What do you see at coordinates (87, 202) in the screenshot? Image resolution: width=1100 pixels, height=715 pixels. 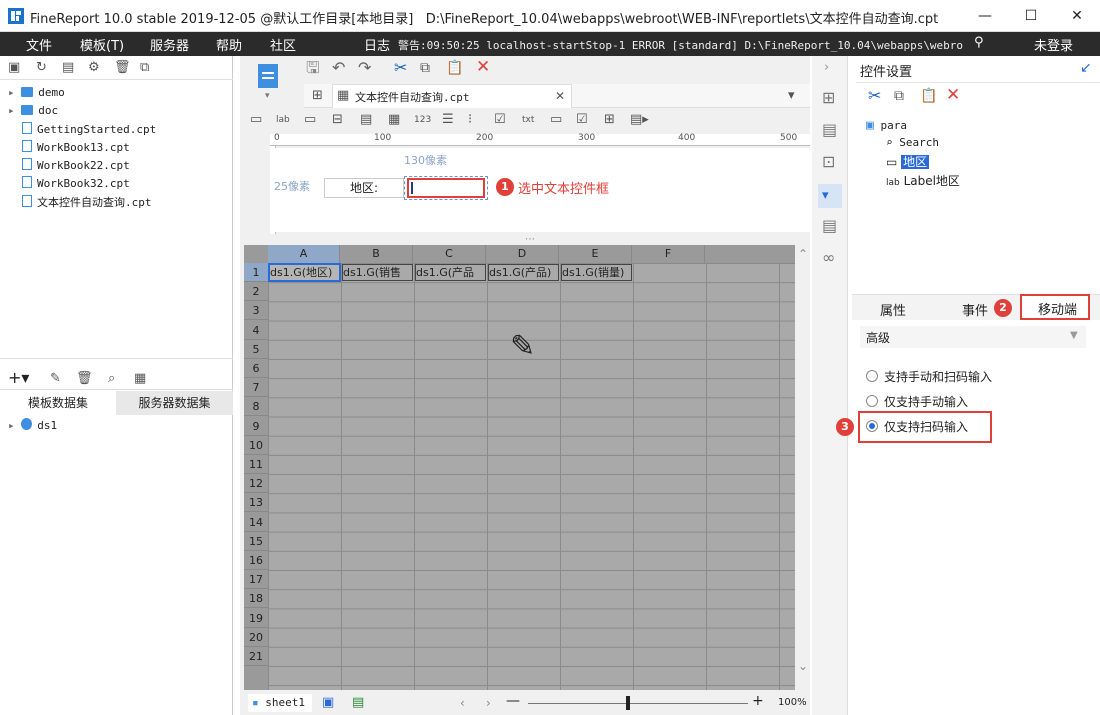 I see `tree-item-file: 文本控件自动查询.cpt` at bounding box center [87, 202].